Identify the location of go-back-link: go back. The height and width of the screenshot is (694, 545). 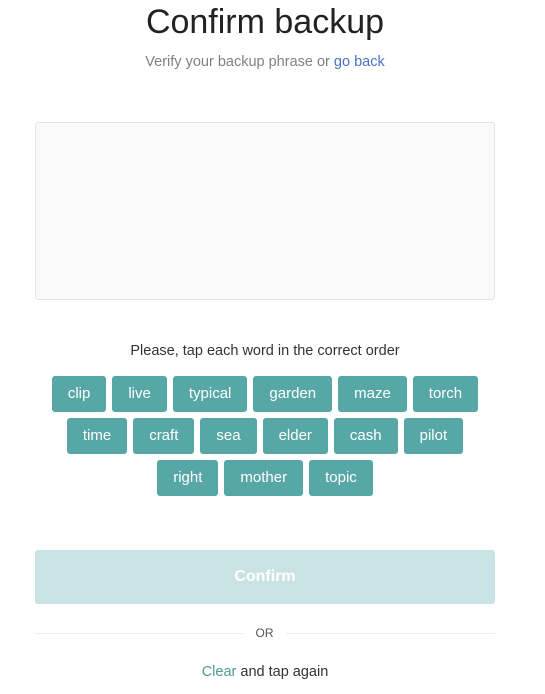
(359, 62).